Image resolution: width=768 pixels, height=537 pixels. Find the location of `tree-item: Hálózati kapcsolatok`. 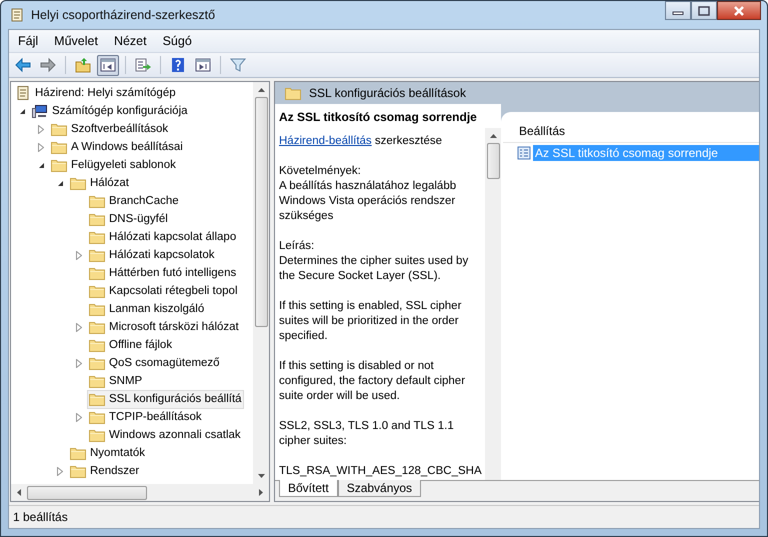

tree-item: Hálózati kapcsolatok is located at coordinates (151, 255).